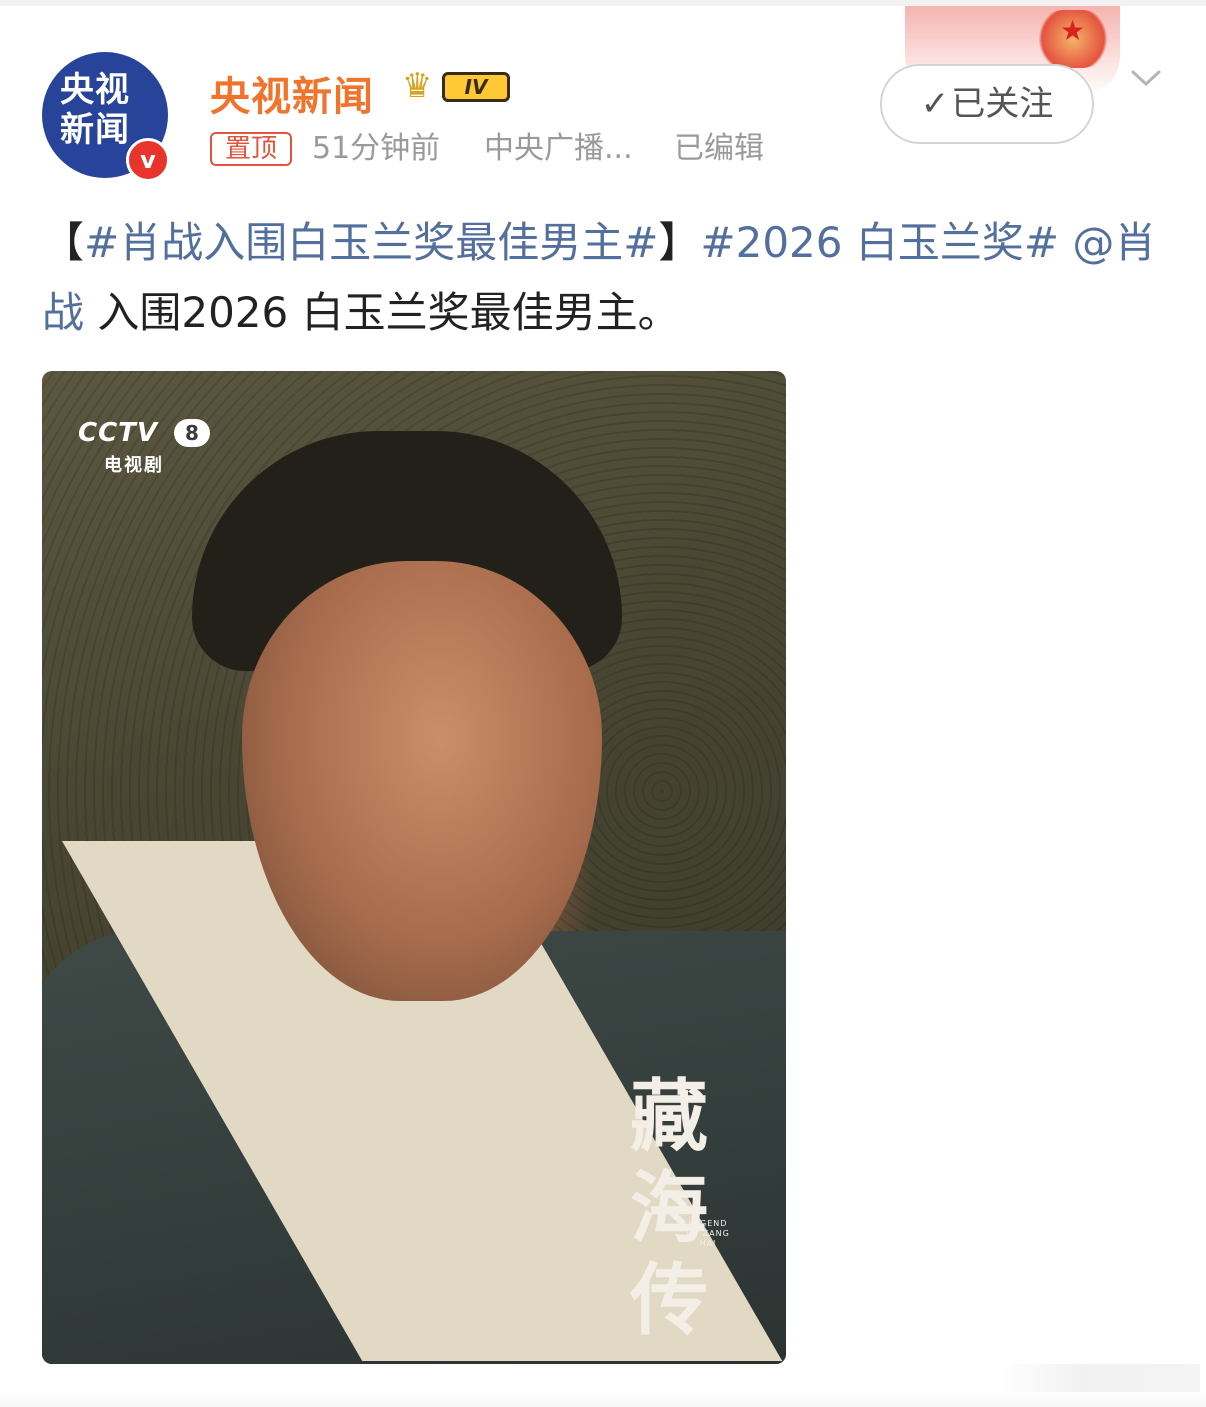 The width and height of the screenshot is (1206, 1407). I want to click on follow-label: 已关注, so click(1002, 104).